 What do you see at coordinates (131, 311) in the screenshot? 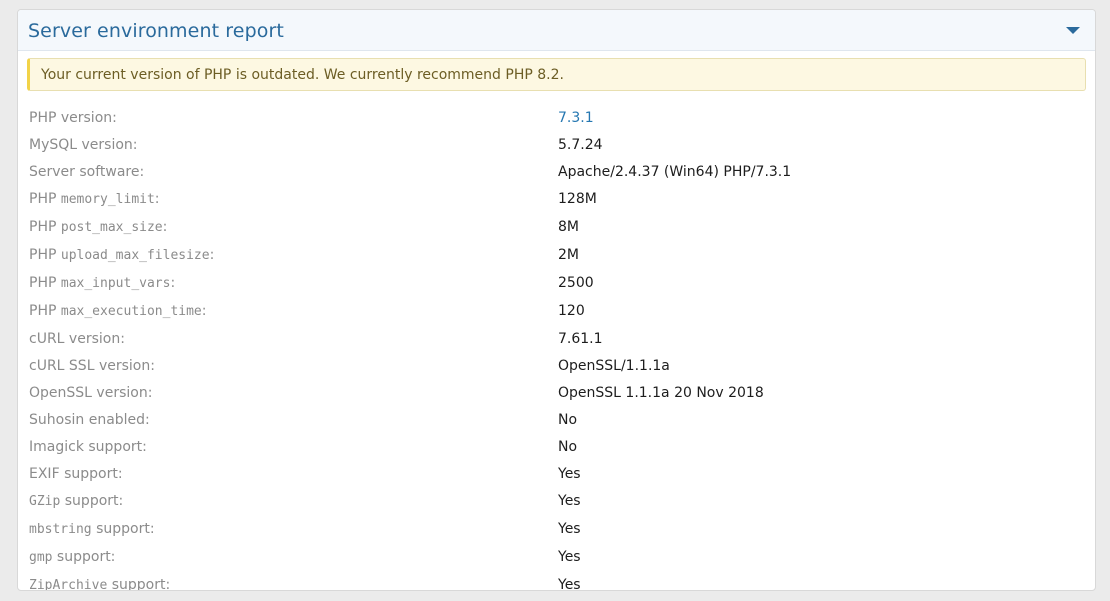
I see `row-label-code: max_execution_time` at bounding box center [131, 311].